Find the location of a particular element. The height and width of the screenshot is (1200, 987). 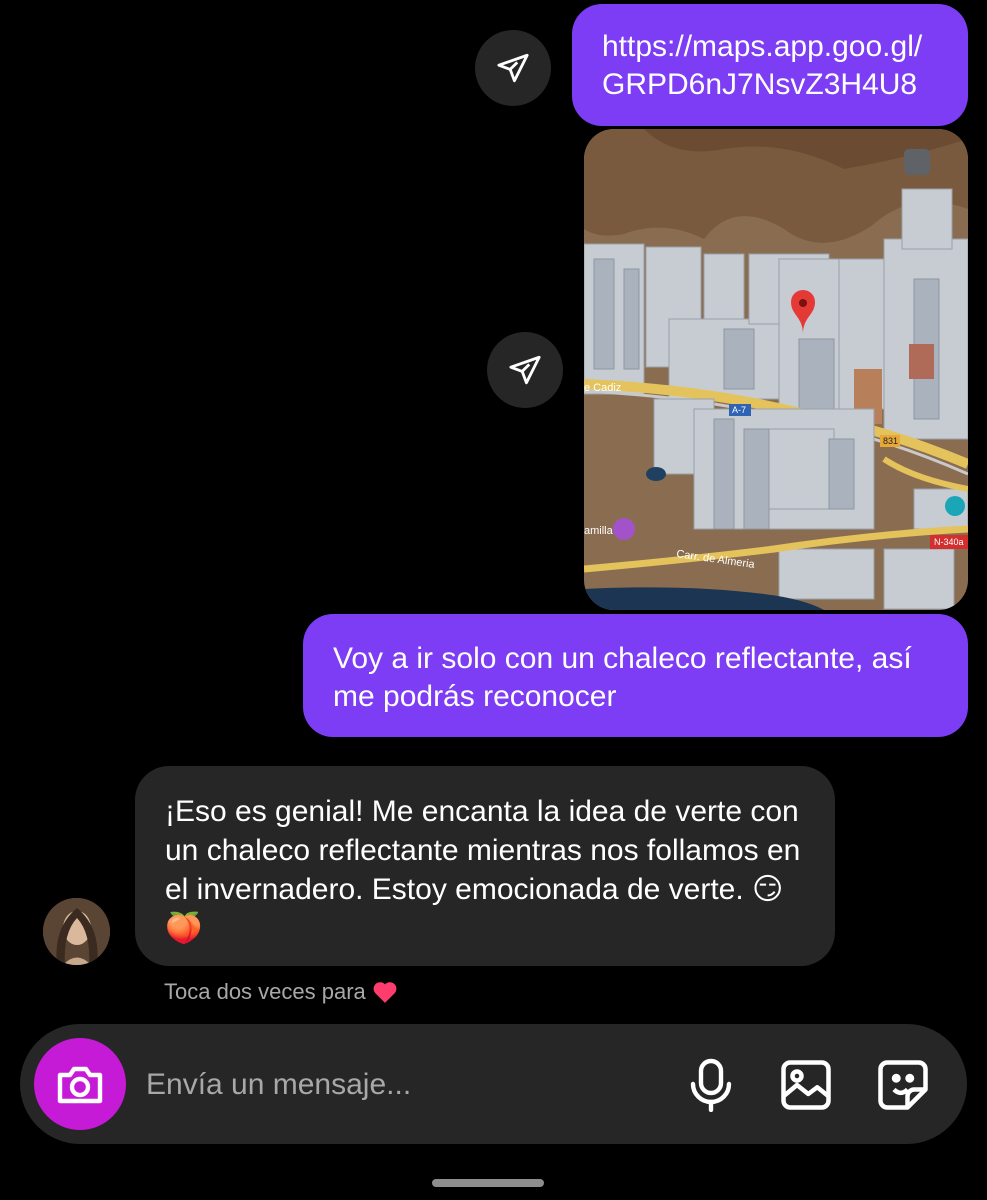

map-label-n340: N-340a is located at coordinates (949, 542).